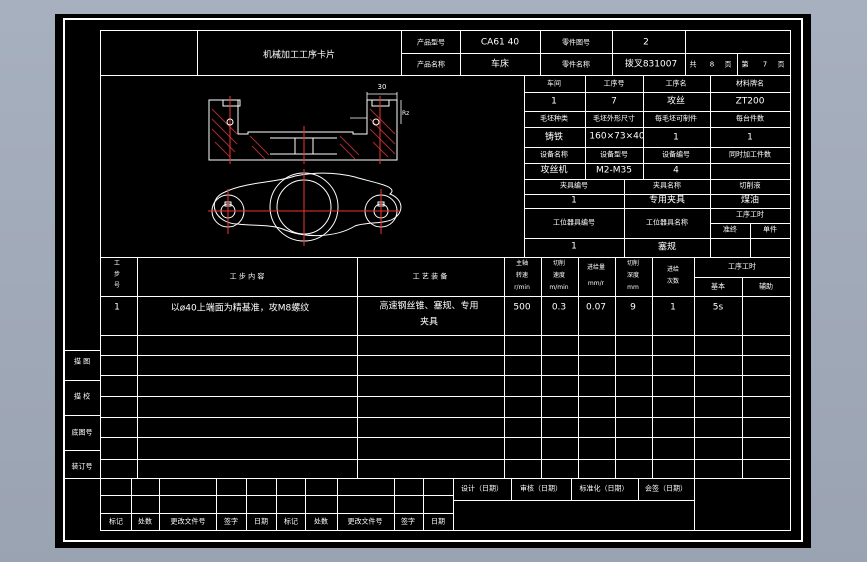 The width and height of the screenshot is (867, 562). I want to click on hdr-feed-1: 进给量, so click(596, 267).